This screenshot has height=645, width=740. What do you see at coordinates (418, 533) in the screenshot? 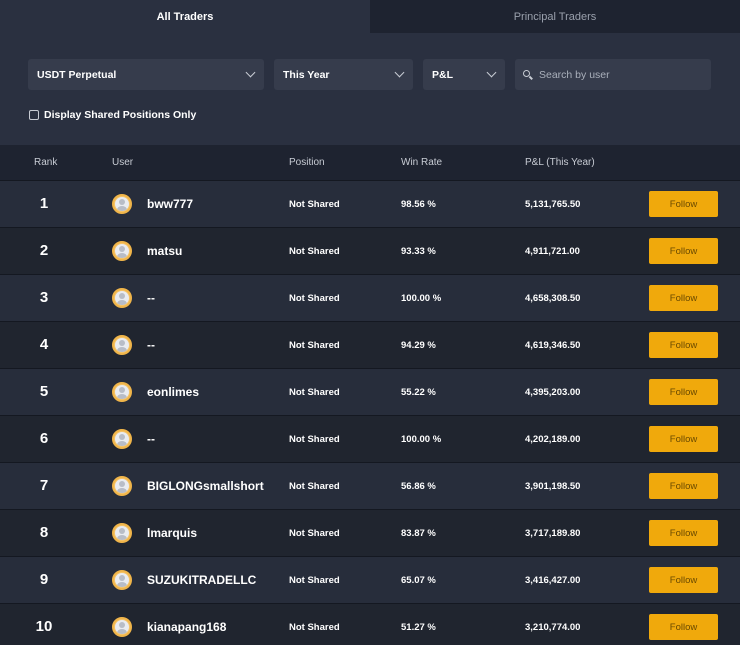
I see `win-rate-value: 83.87 %` at bounding box center [418, 533].